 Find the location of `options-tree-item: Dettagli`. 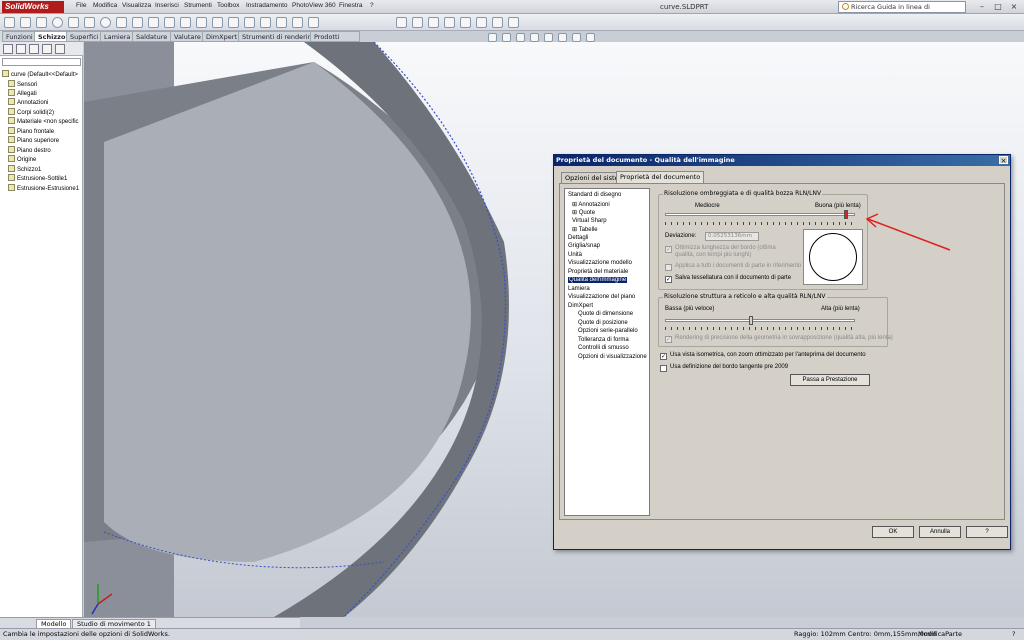

options-tree-item: Dettagli is located at coordinates (578, 238).